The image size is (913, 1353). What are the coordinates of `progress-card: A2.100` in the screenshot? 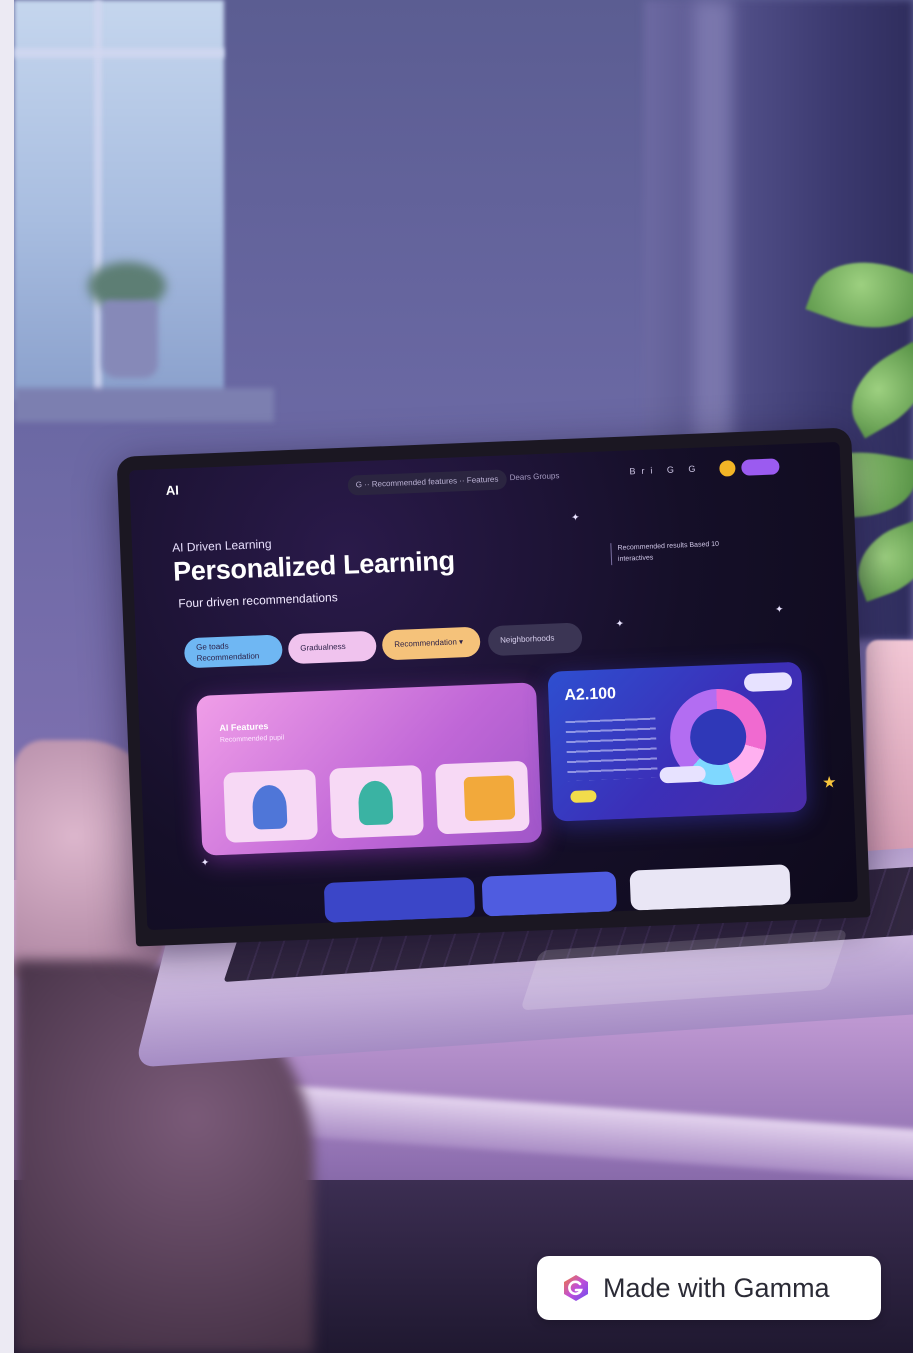 It's located at (677, 741).